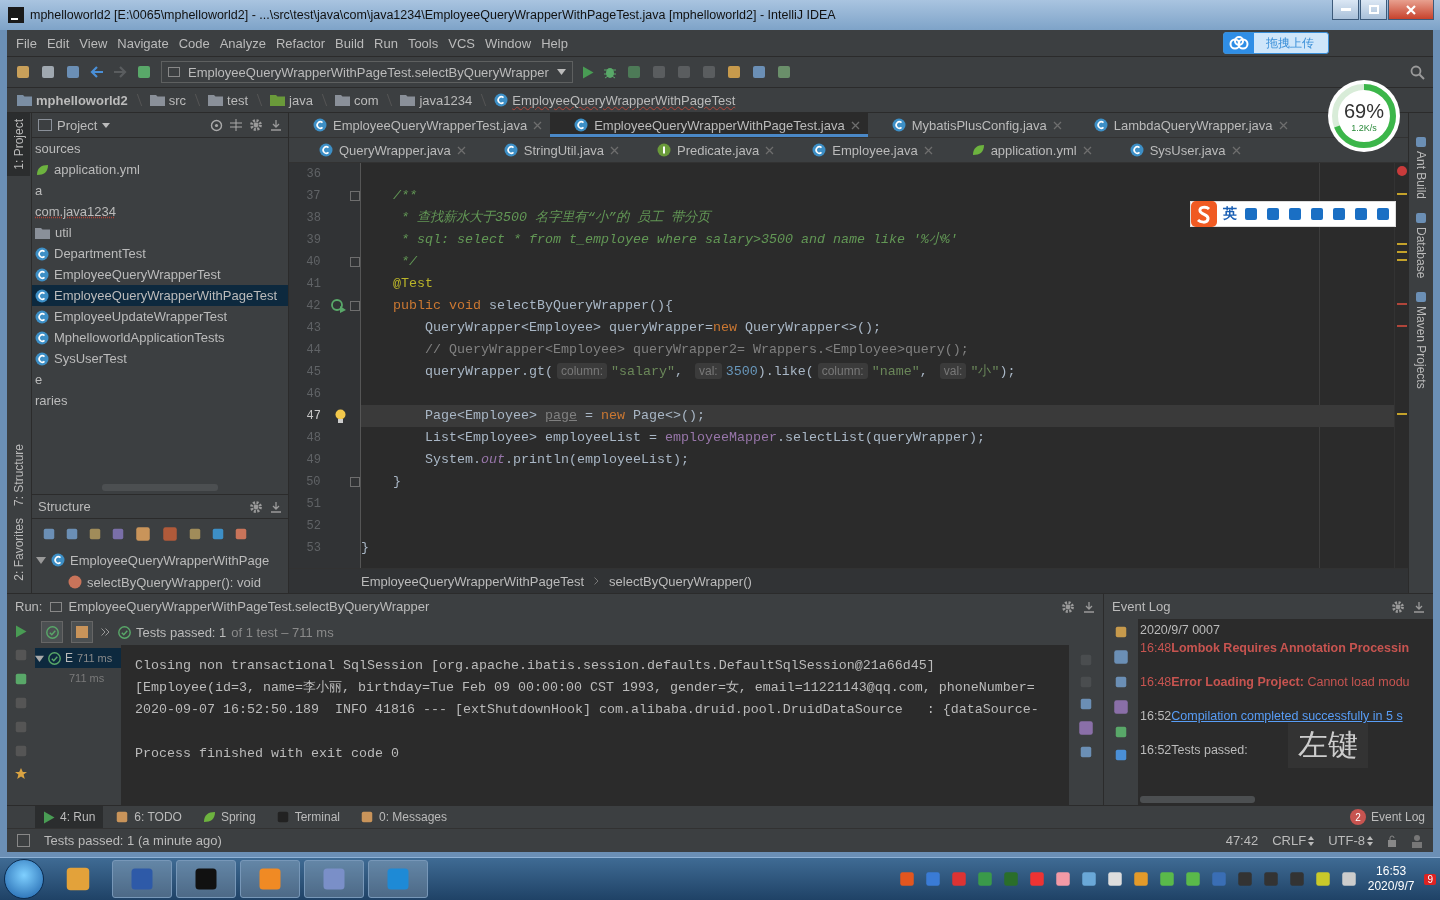  I want to click on breadcrumb-item: java, so click(291, 100).